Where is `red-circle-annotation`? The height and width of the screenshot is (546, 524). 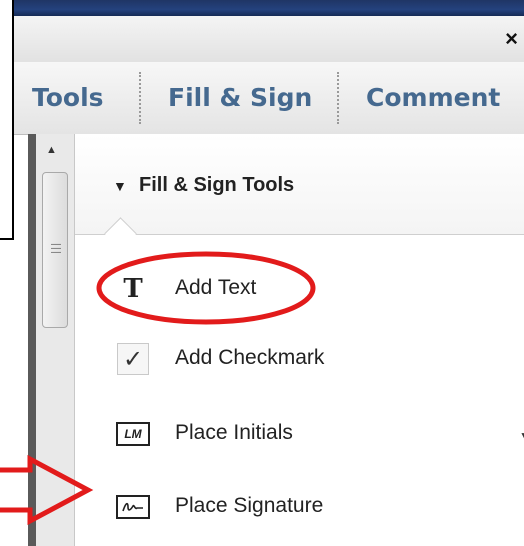
red-circle-annotation is located at coordinates (206, 288).